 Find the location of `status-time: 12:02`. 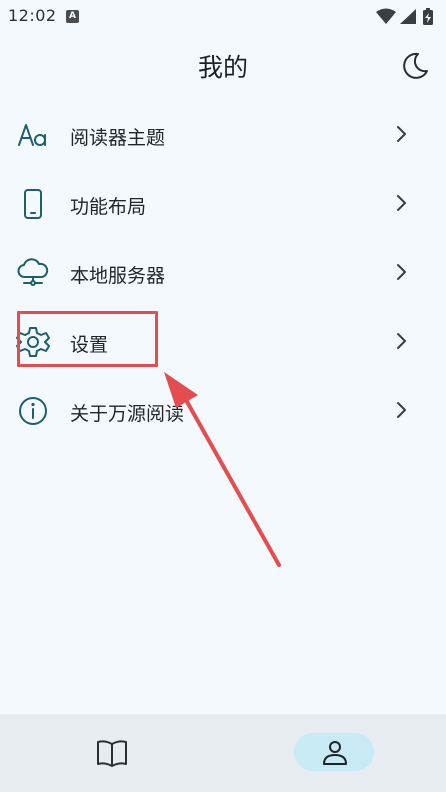

status-time: 12:02 is located at coordinates (32, 15).